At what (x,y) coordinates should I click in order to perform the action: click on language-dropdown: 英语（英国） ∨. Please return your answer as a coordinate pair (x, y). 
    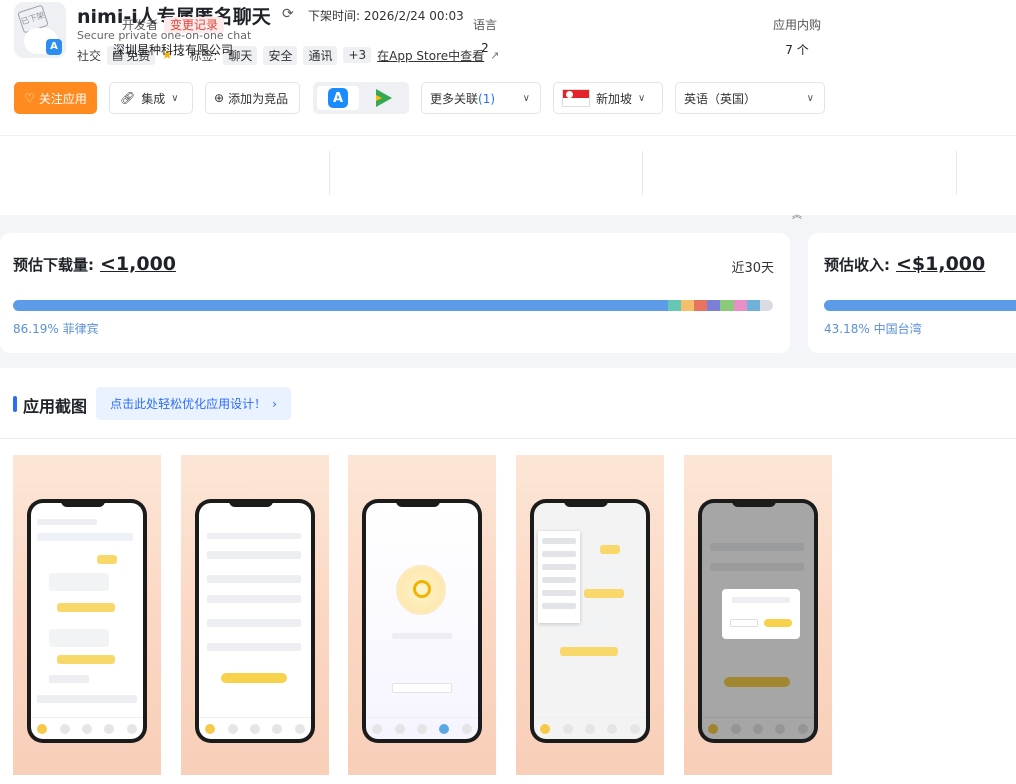
    Looking at the image, I should click on (750, 98).